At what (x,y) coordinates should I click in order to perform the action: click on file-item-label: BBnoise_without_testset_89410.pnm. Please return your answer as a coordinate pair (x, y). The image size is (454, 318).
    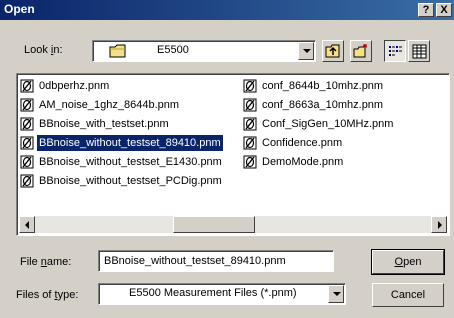
    Looking at the image, I should click on (130, 143).